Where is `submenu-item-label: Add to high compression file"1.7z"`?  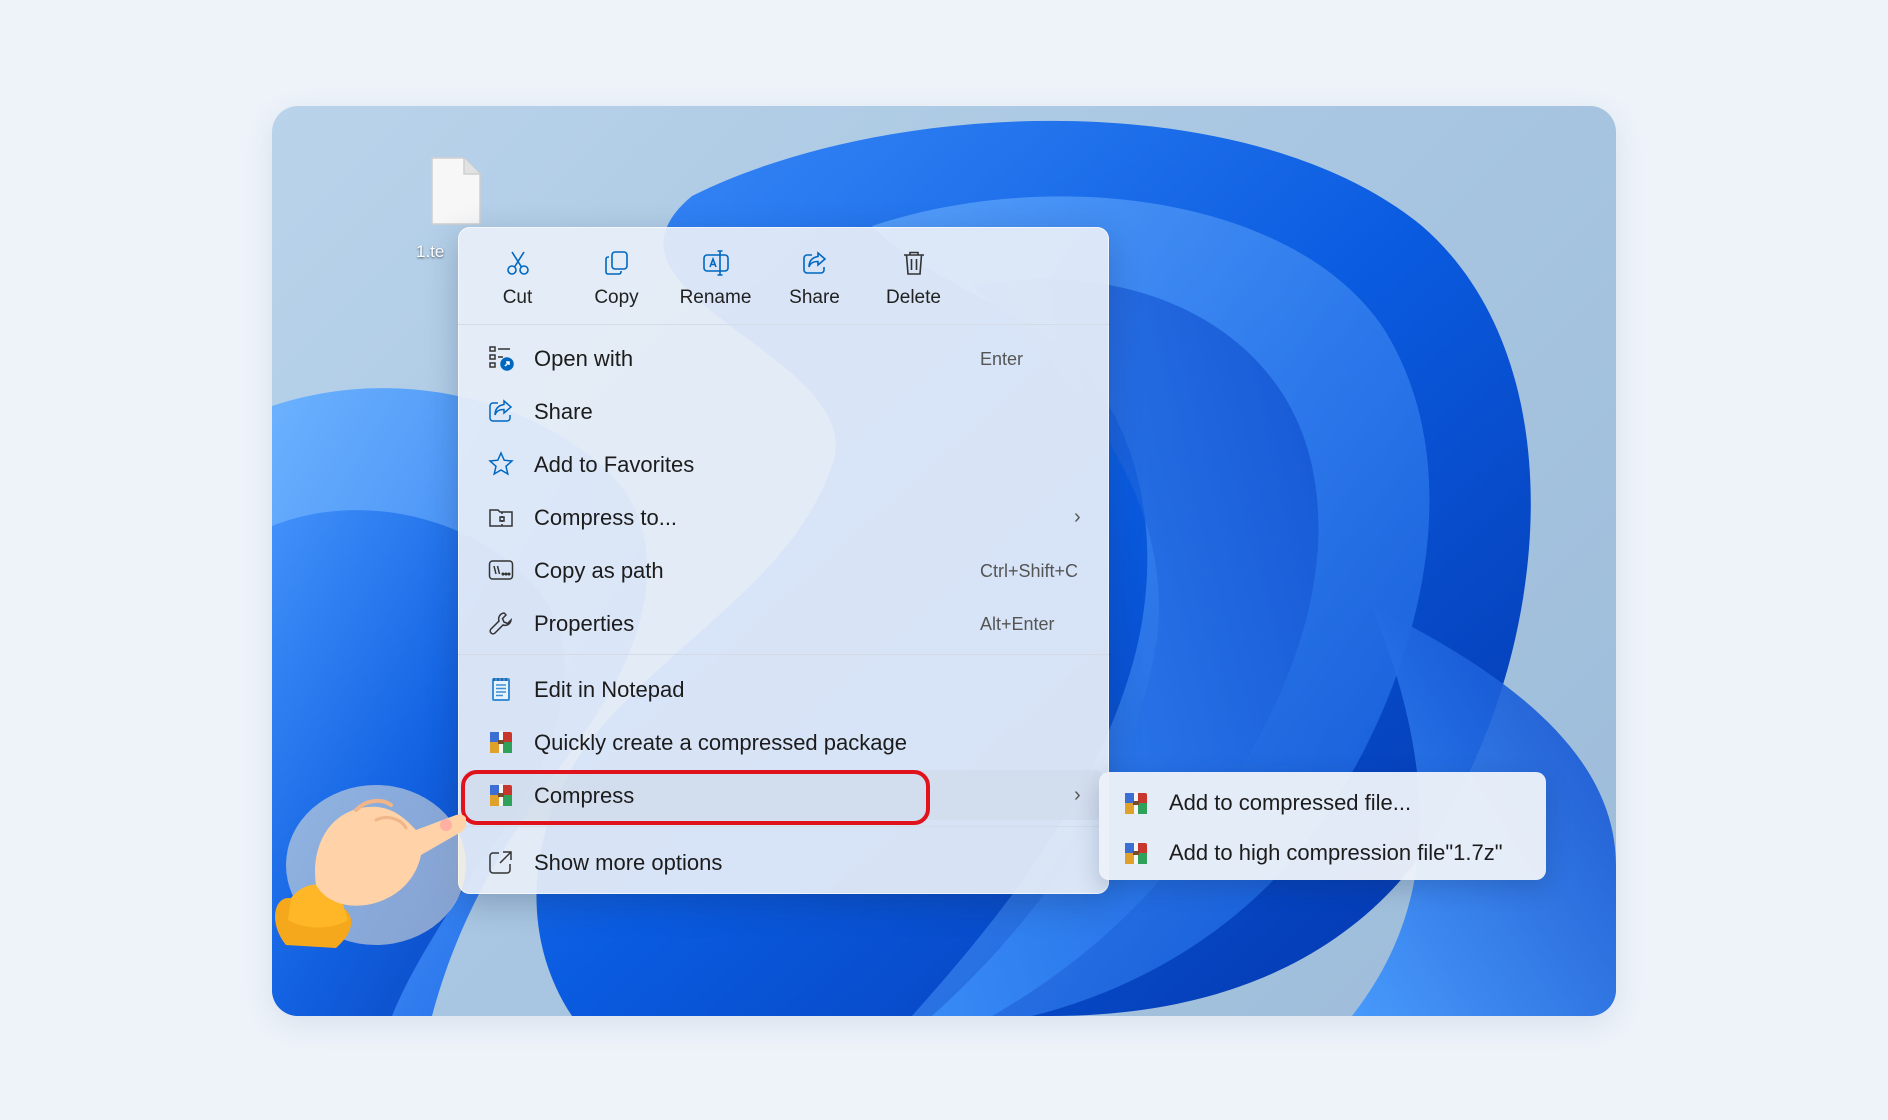
submenu-item-label: Add to high compression file"1.7z" is located at coordinates (1336, 852).